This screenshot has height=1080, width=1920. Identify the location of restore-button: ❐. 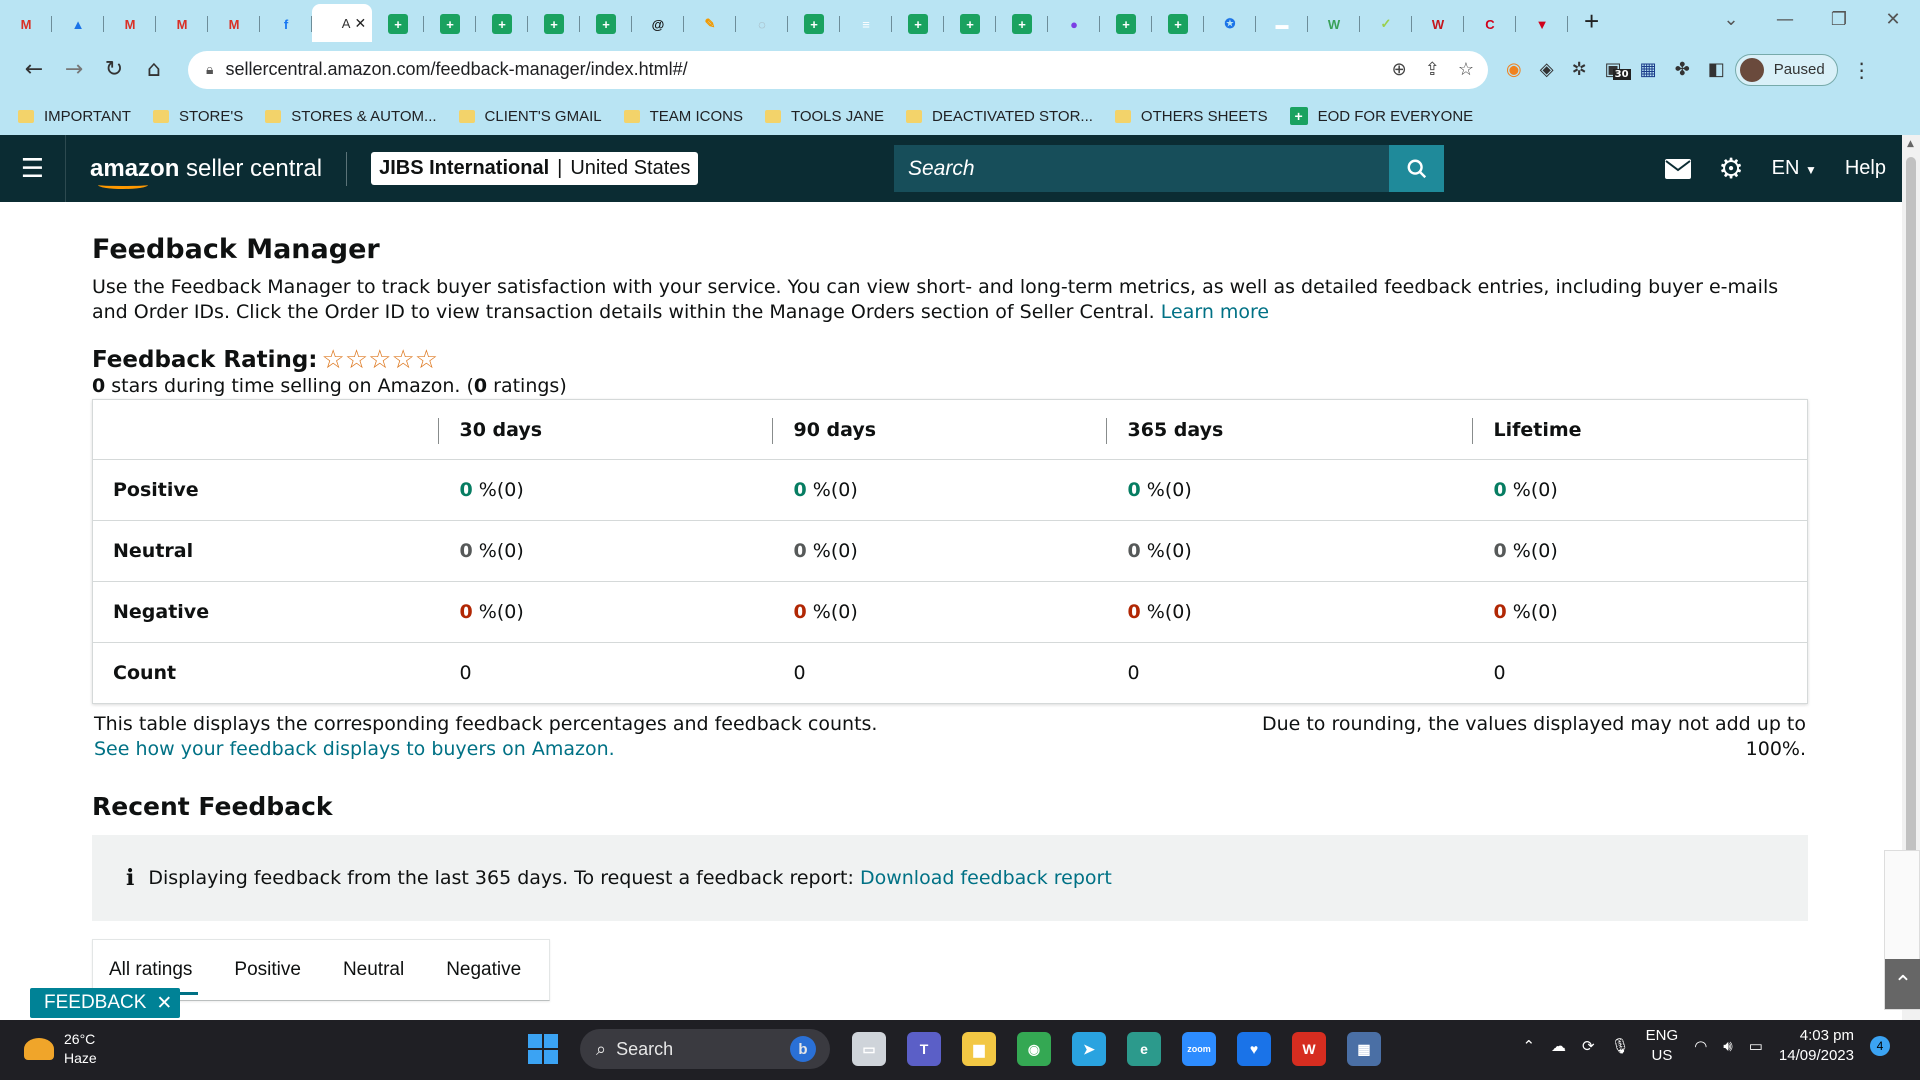
(1839, 19).